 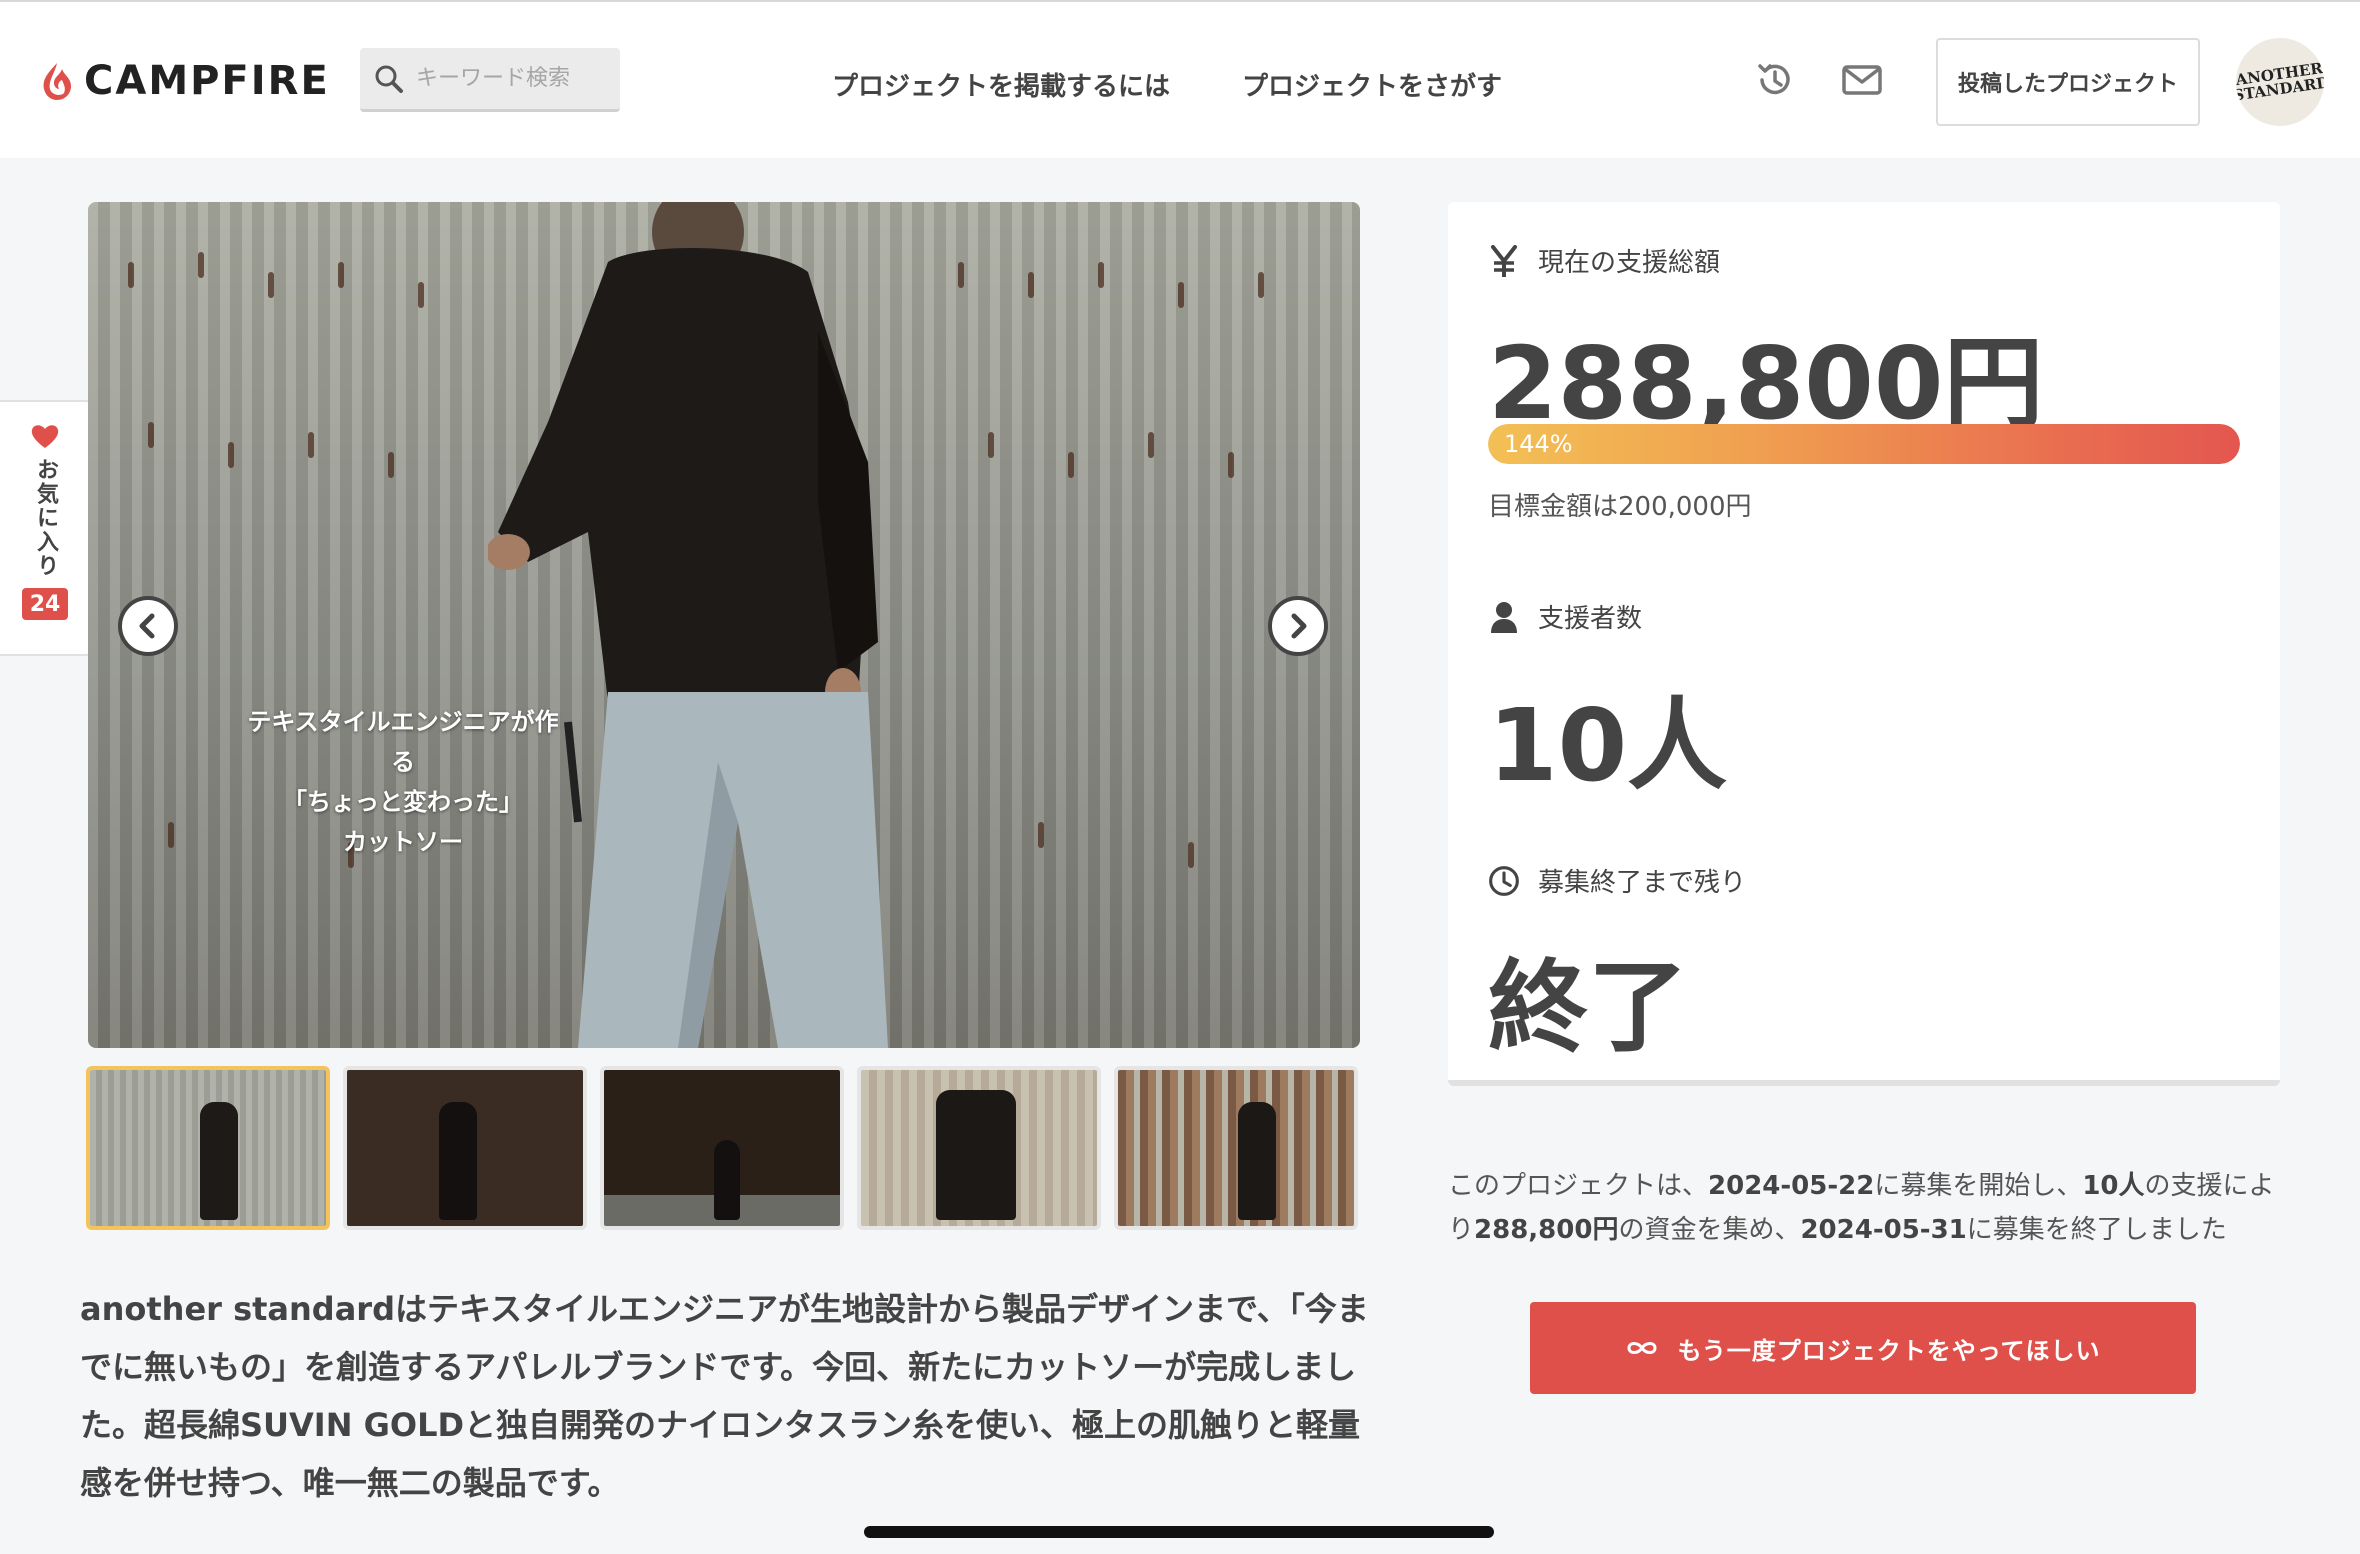 What do you see at coordinates (511, 78) in the screenshot?
I see `search-input` at bounding box center [511, 78].